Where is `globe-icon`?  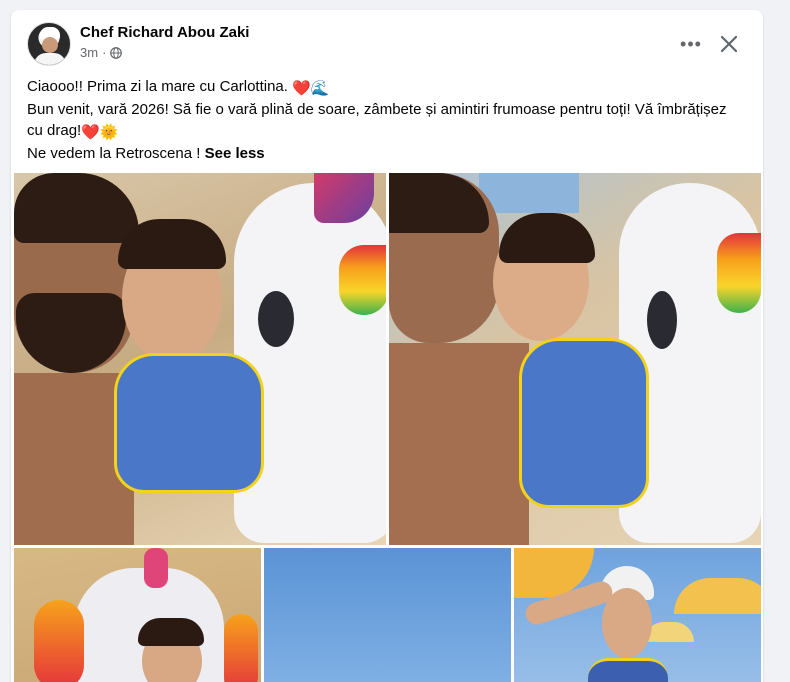
globe-icon is located at coordinates (116, 52).